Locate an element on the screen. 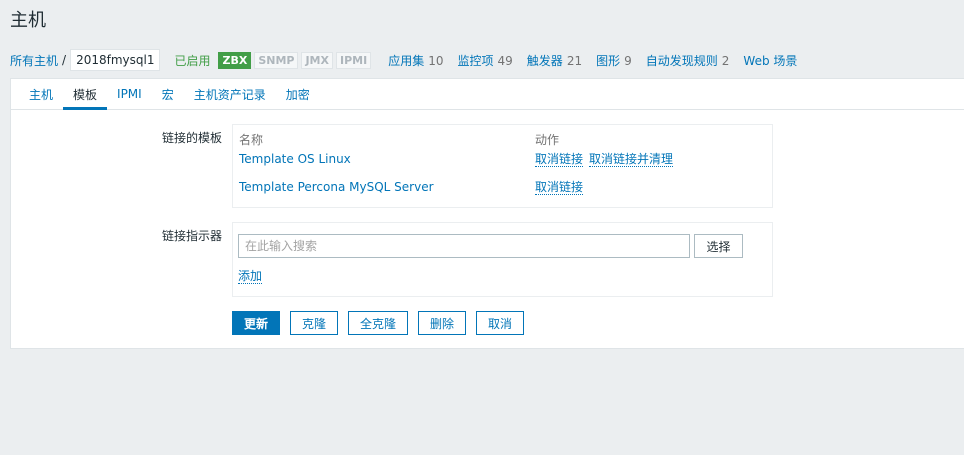  breadcrumb-all-hosts: 所有主机 is located at coordinates (34, 60).